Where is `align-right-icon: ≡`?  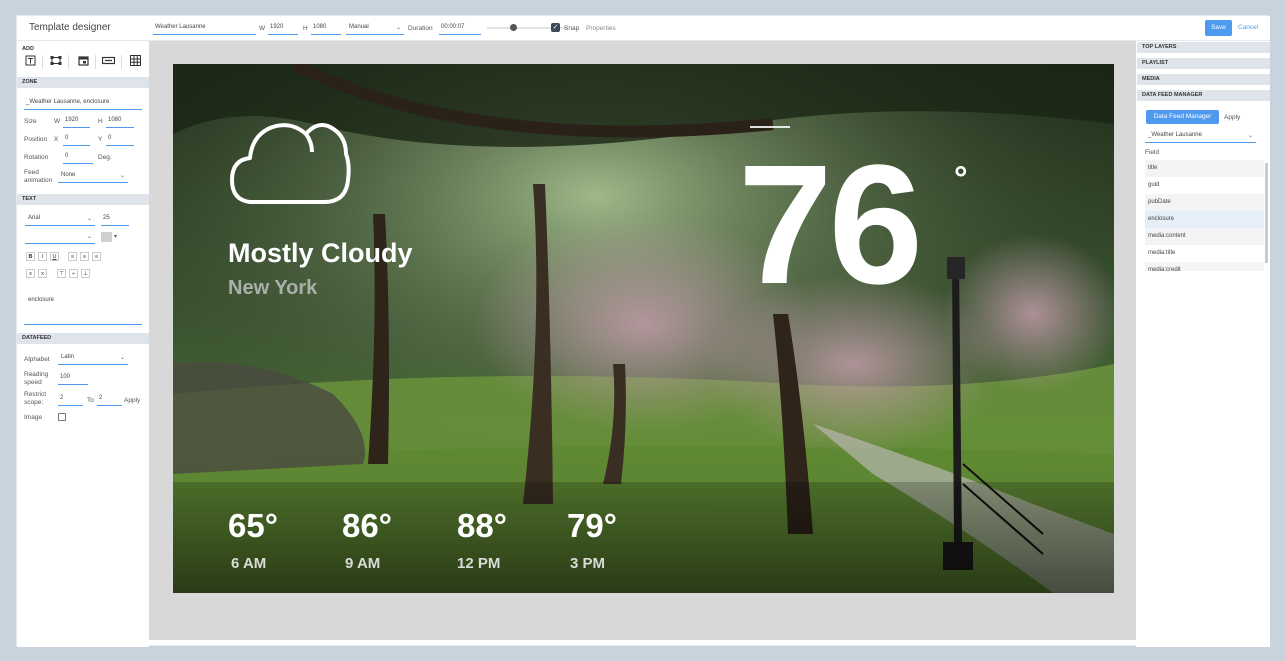 align-right-icon: ≡ is located at coordinates (96, 256).